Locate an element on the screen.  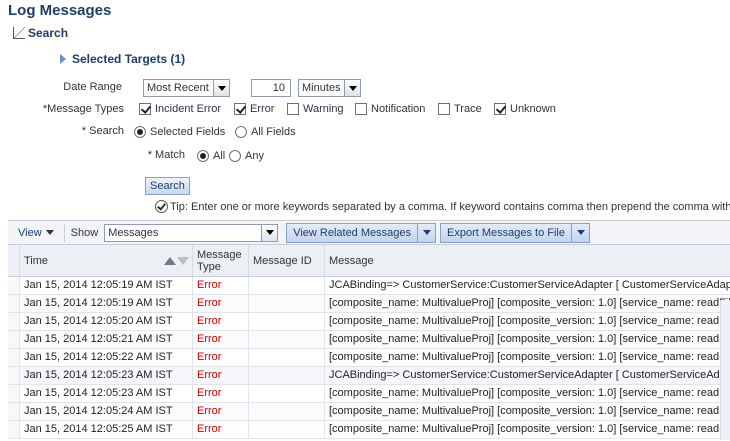
radio-match-all: All is located at coordinates (211, 156).